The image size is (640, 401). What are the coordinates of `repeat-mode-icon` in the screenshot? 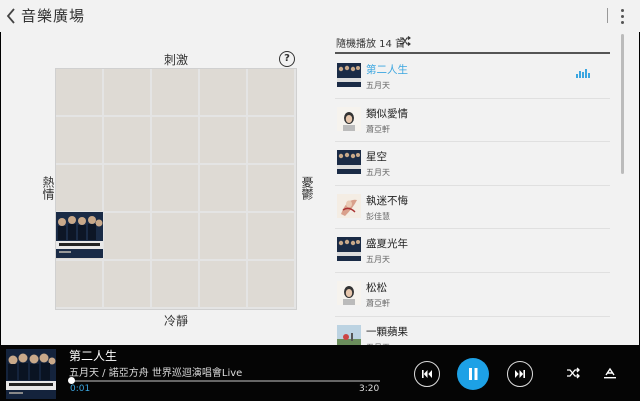 It's located at (610, 373).